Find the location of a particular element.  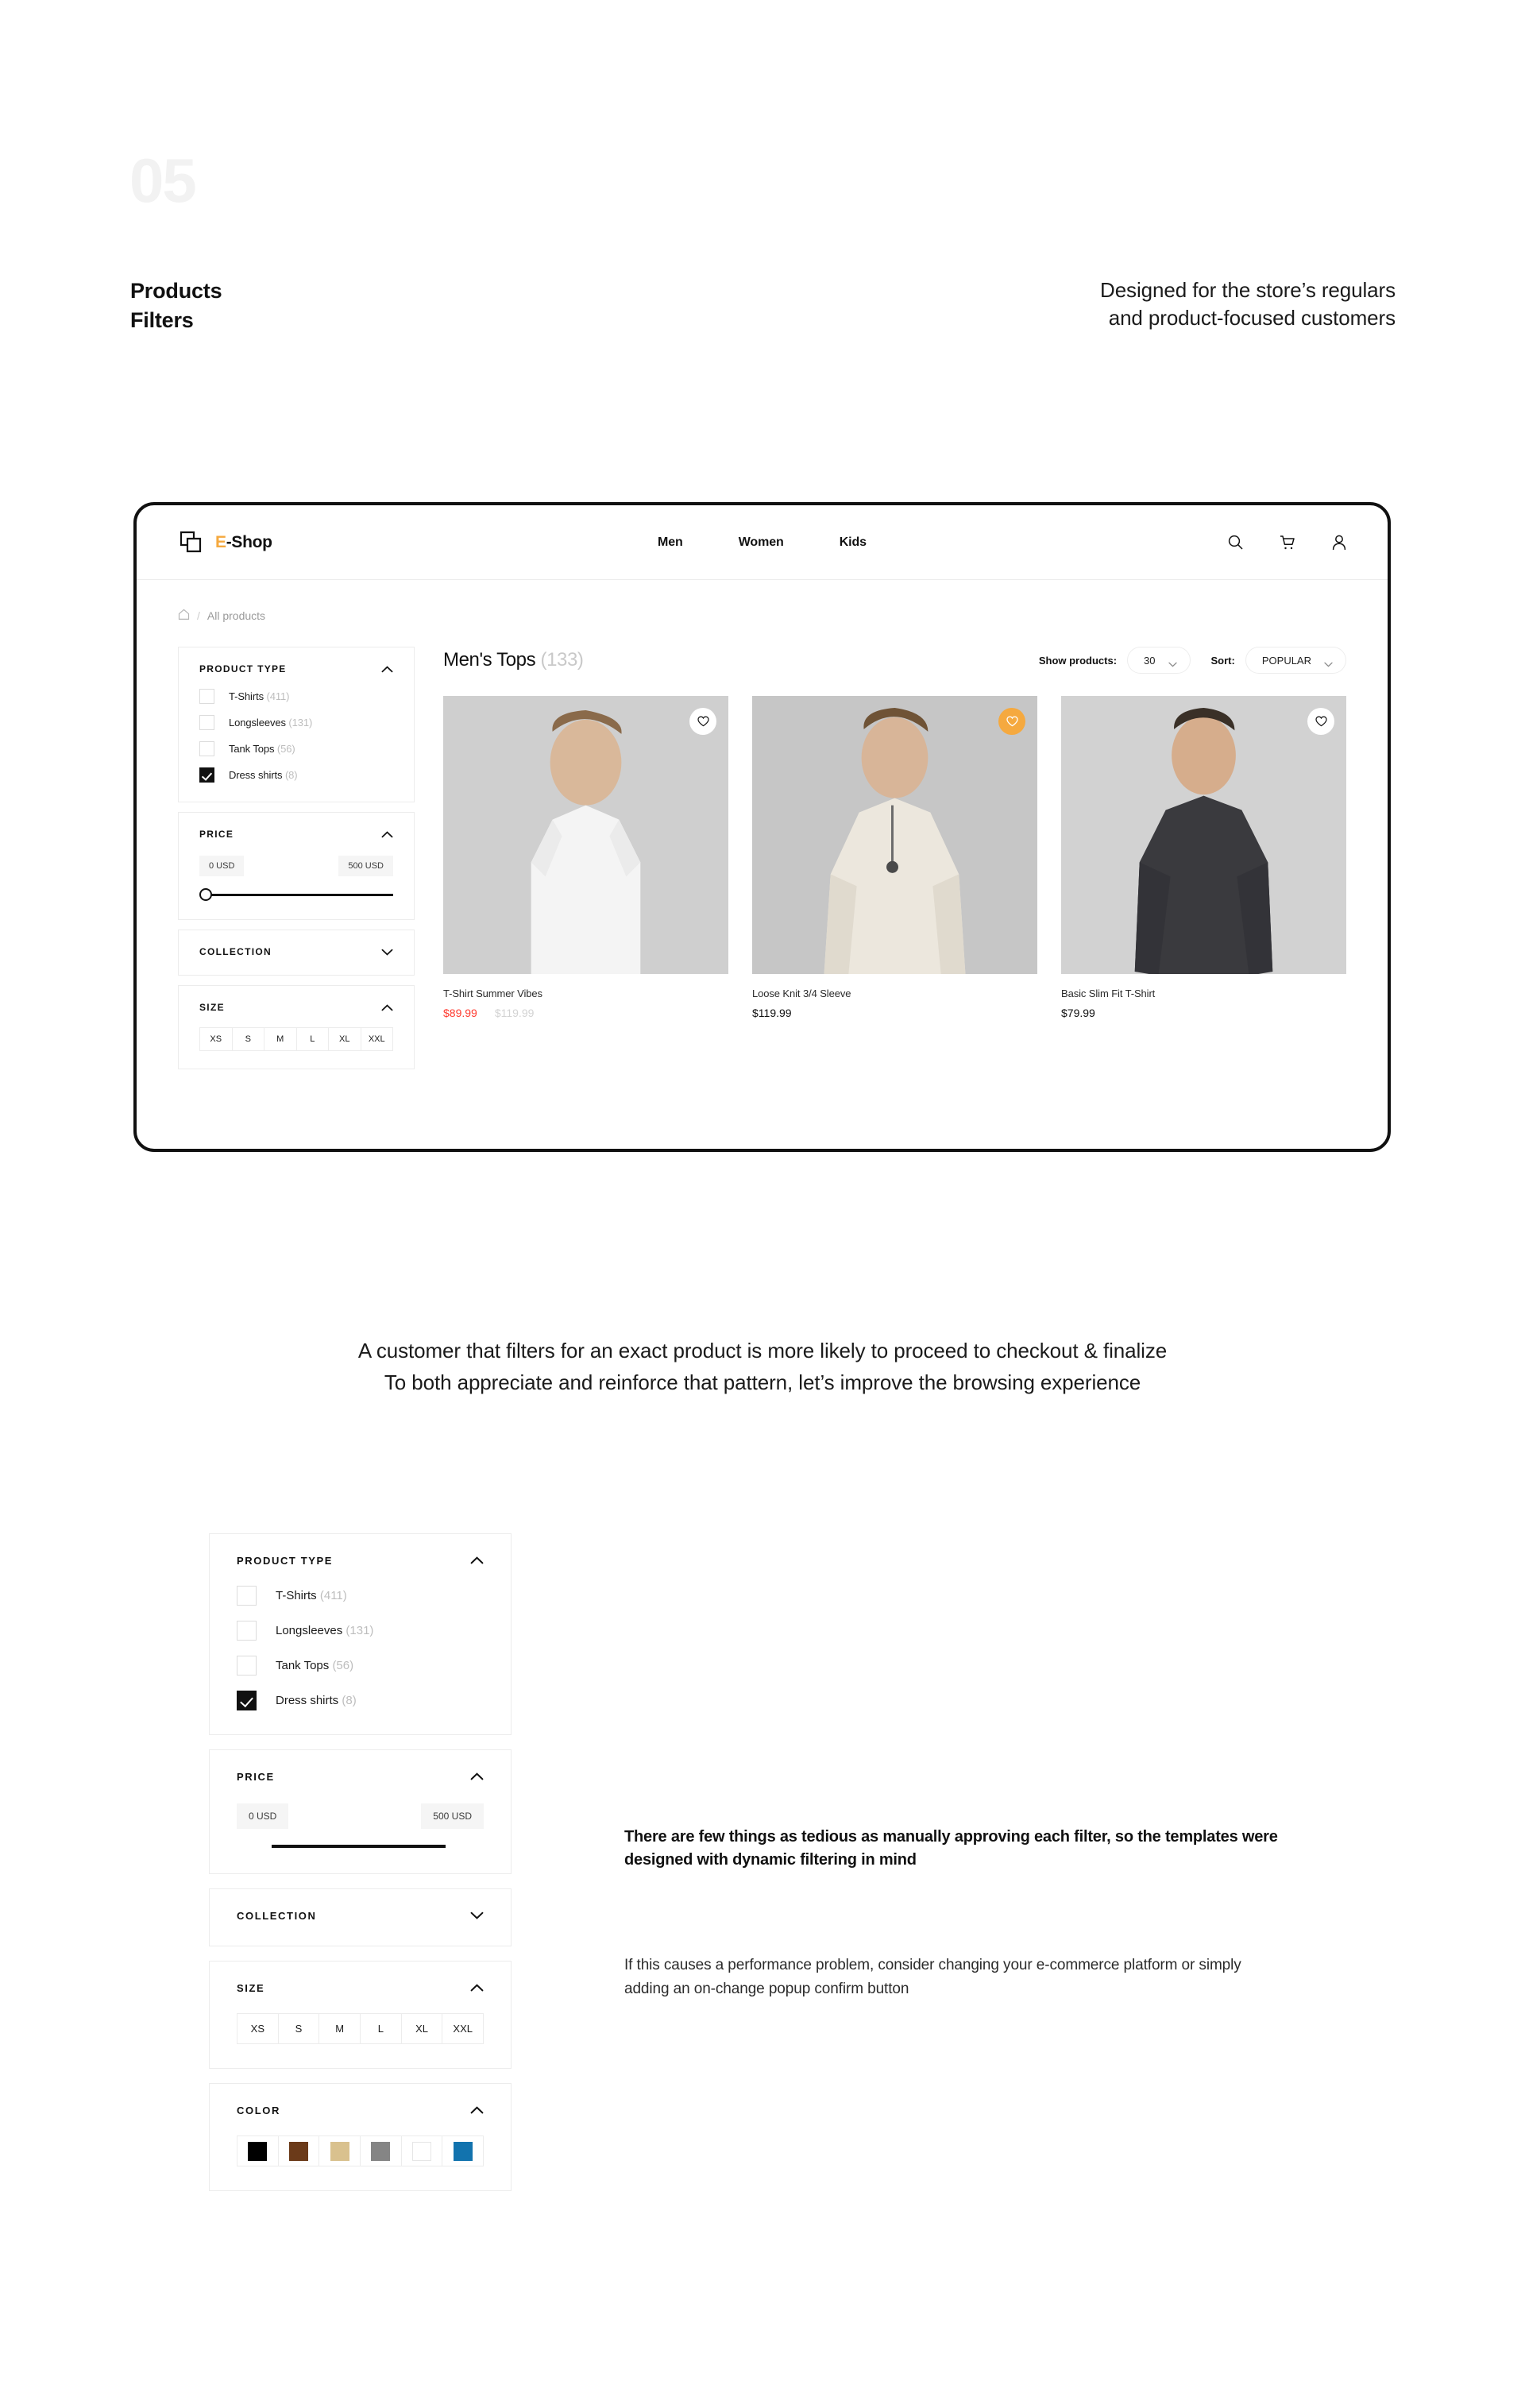

color-option-black is located at coordinates (258, 2151).